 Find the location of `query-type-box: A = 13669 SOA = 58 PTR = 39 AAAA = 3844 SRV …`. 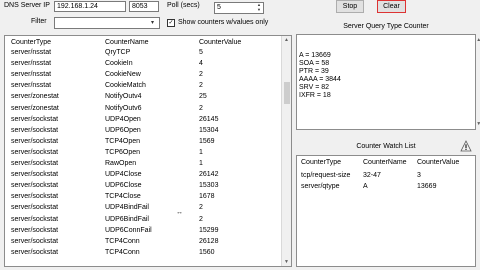

query-type-box: A = 13669 SOA = 58 PTR = 39 AAAA = 3844 SRV … is located at coordinates (388, 82).